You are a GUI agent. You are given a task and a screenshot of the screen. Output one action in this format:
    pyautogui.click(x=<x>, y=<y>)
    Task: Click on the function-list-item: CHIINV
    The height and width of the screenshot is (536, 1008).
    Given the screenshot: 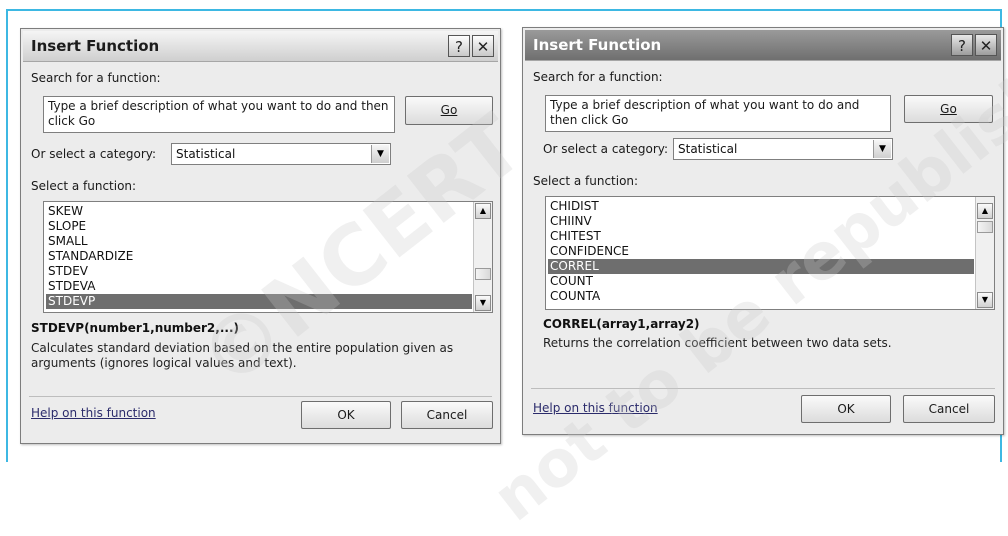 What is the action you would take?
    pyautogui.click(x=761, y=221)
    